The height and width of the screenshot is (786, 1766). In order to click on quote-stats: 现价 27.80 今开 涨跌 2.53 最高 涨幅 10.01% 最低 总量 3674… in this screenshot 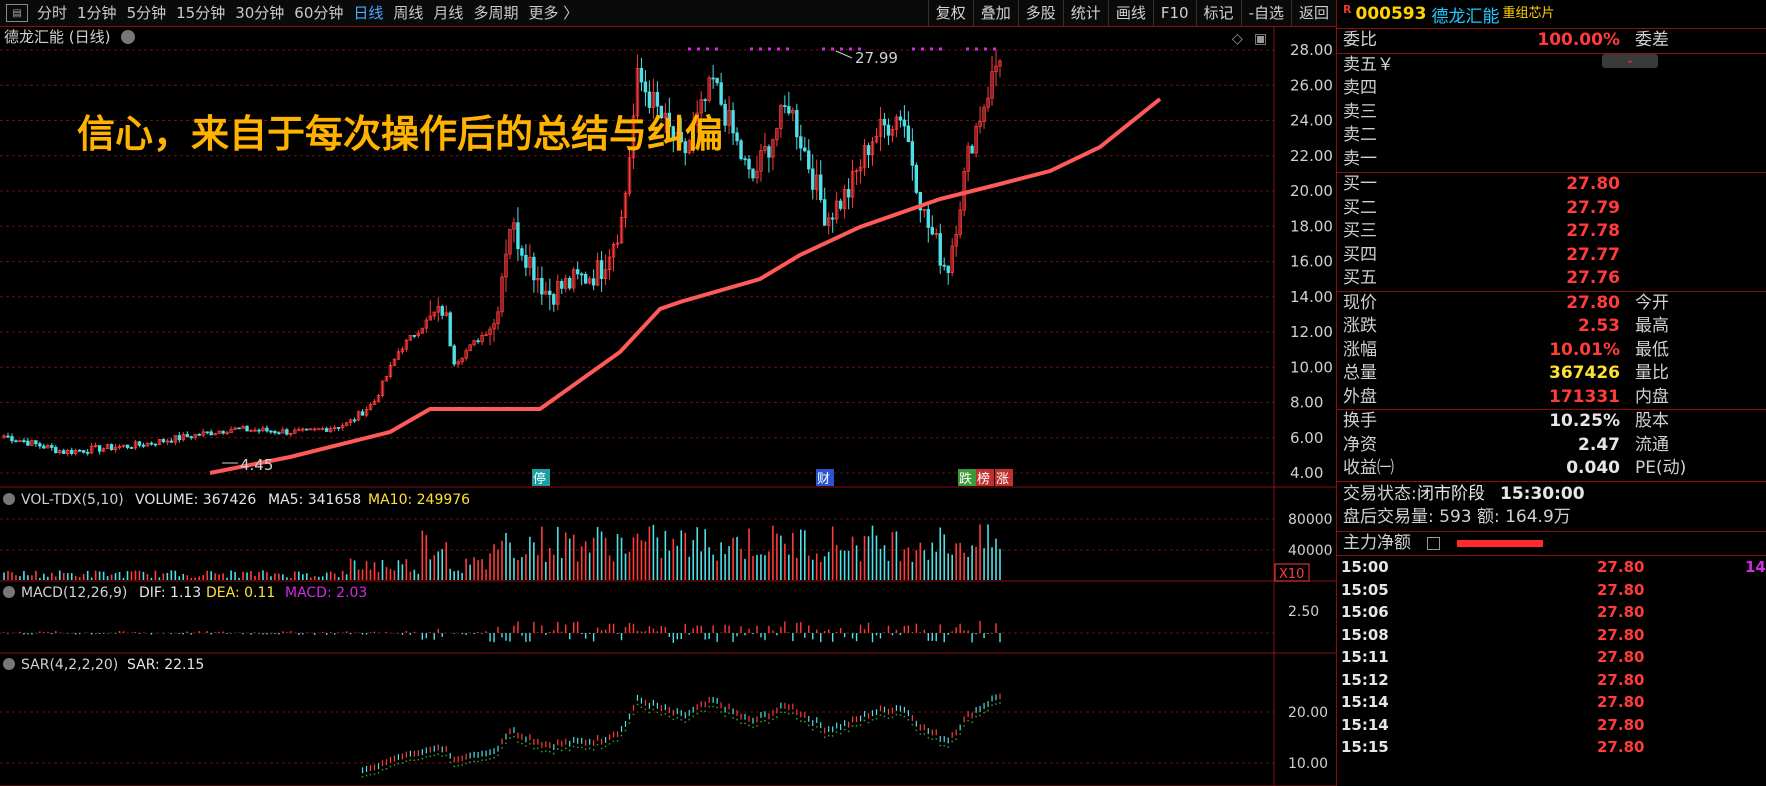, I will do `click(1551, 351)`.